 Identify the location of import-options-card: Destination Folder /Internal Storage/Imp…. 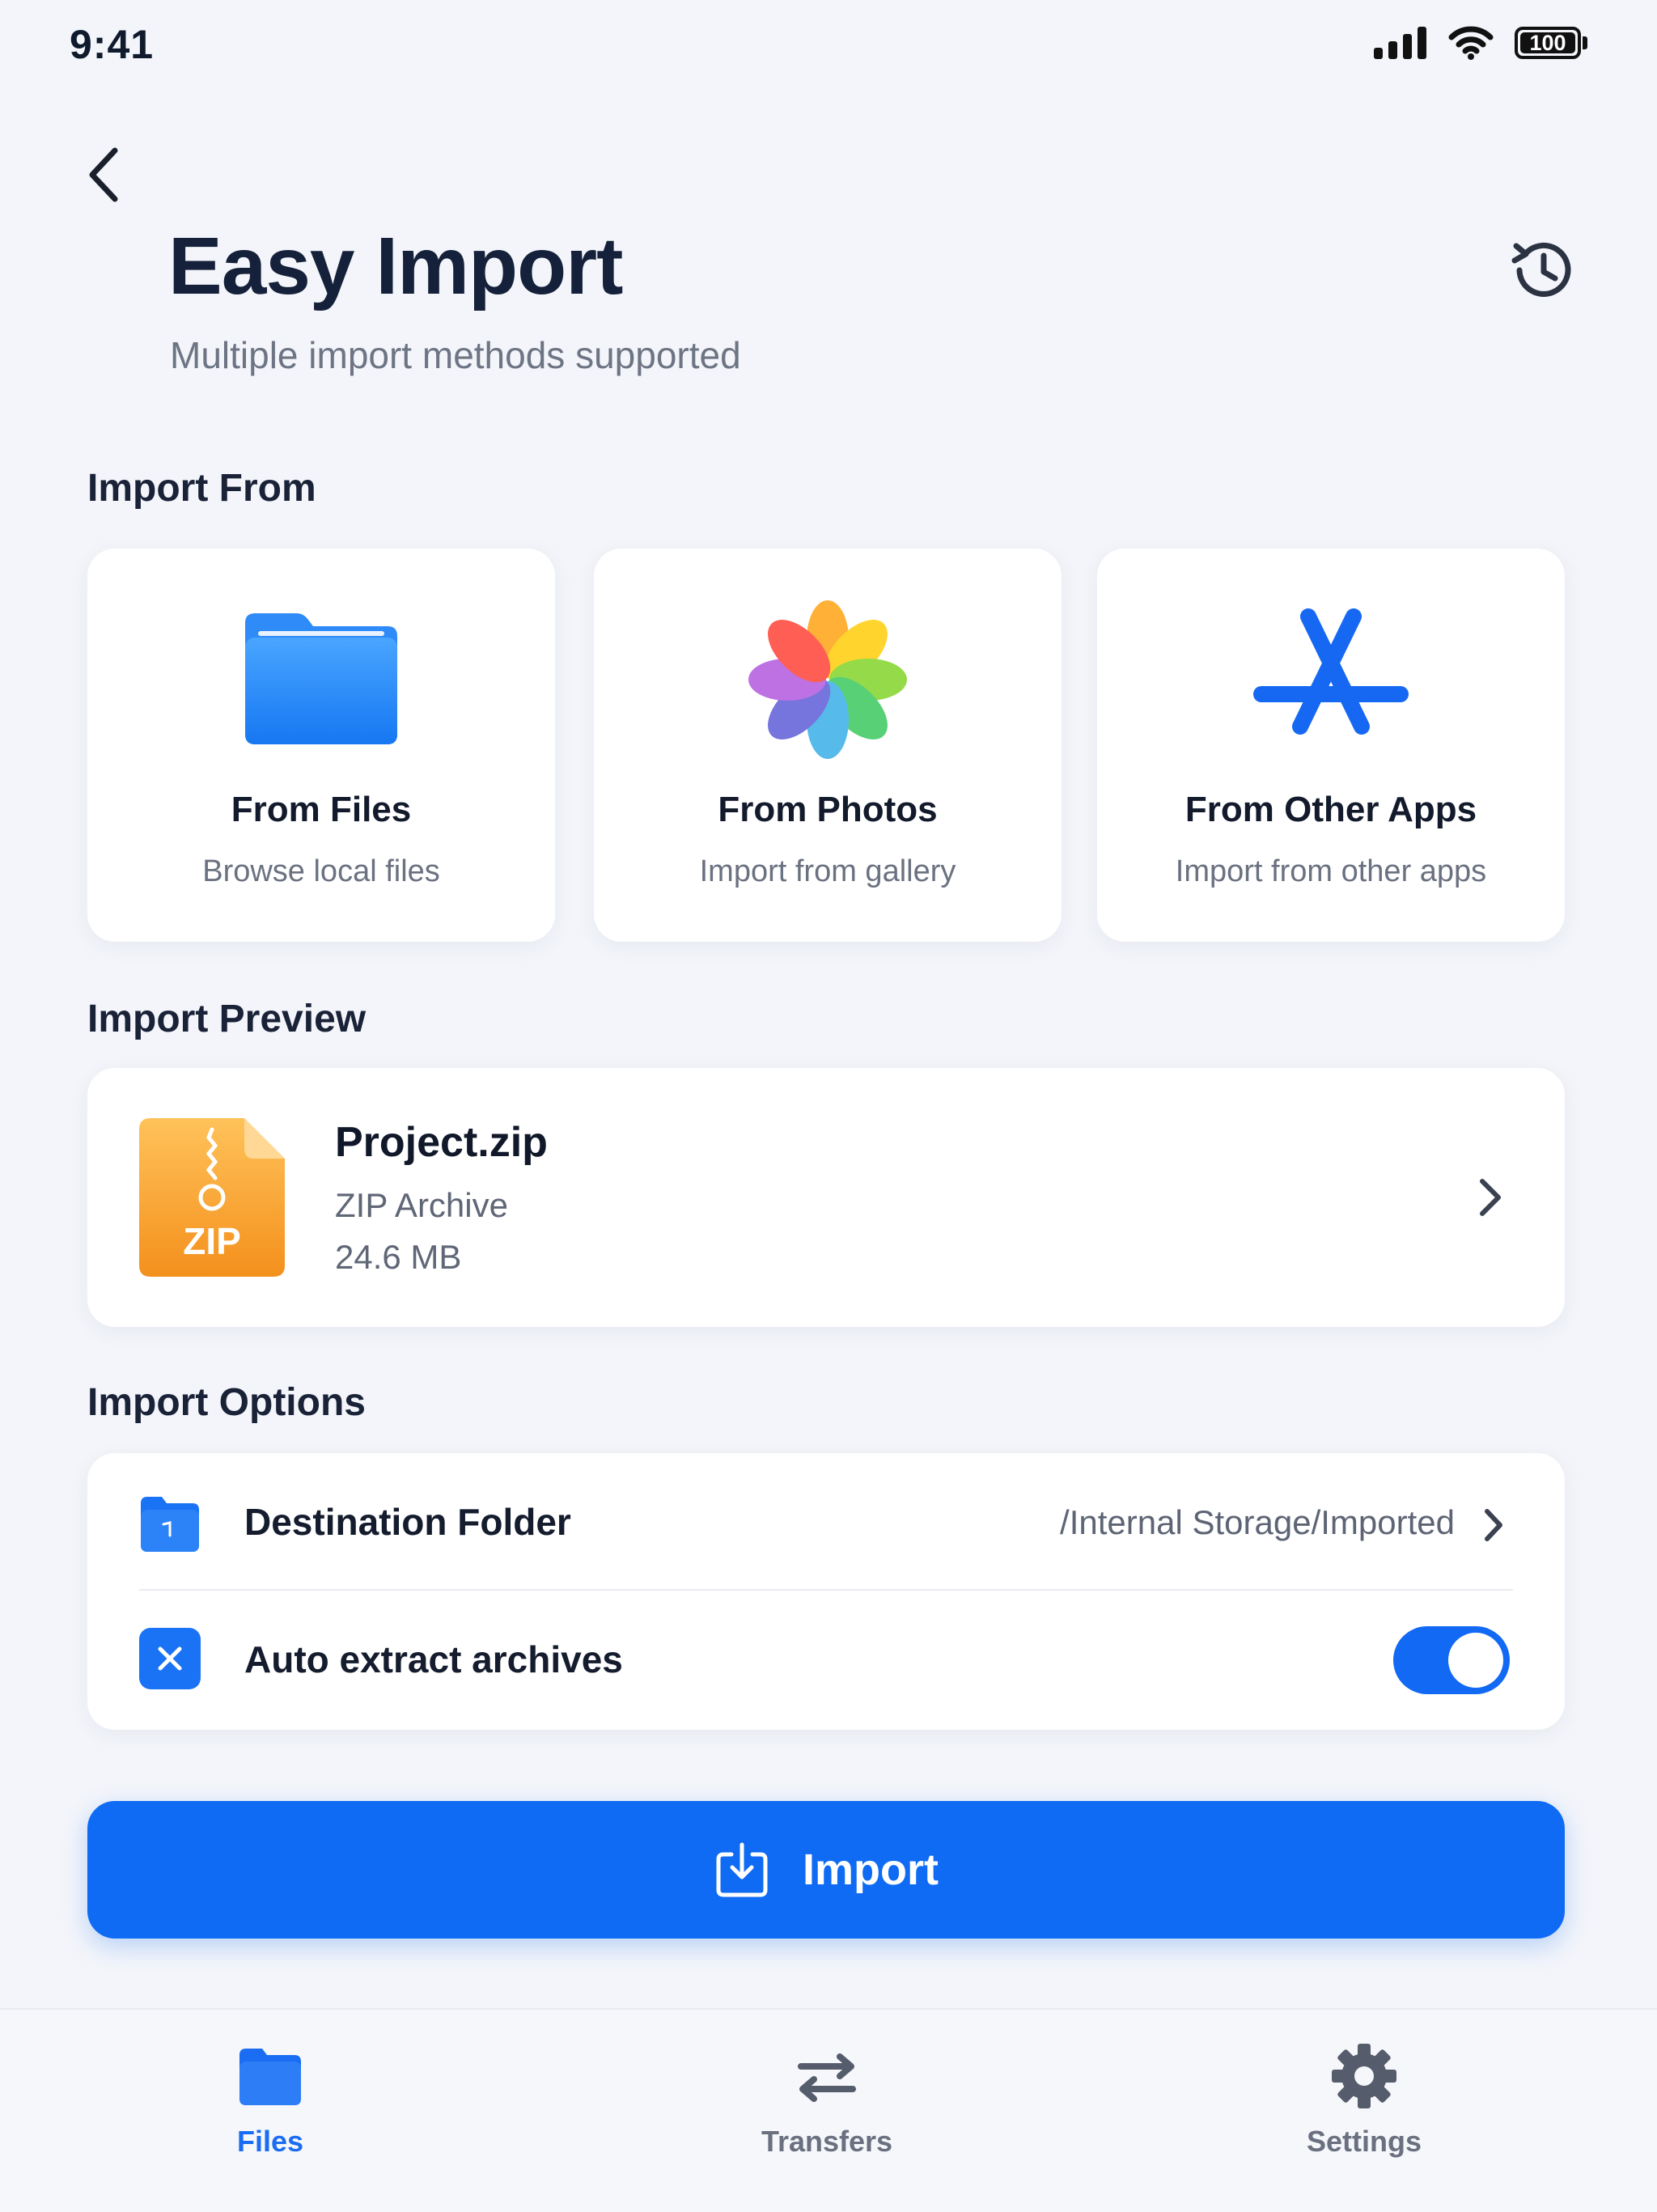
(826, 1591).